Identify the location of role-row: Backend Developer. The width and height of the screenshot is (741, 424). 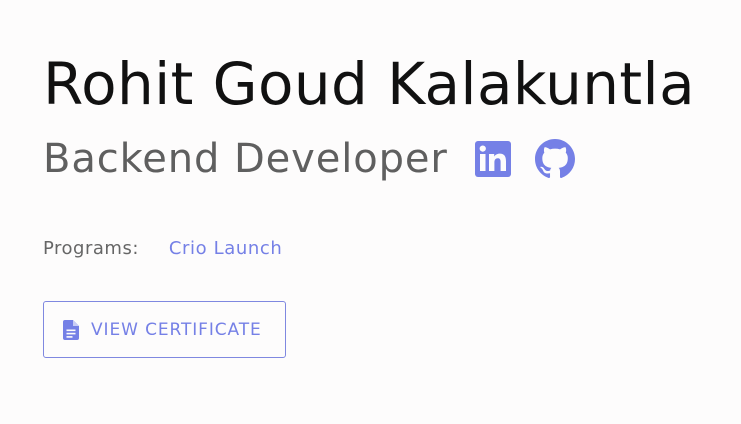
(309, 159).